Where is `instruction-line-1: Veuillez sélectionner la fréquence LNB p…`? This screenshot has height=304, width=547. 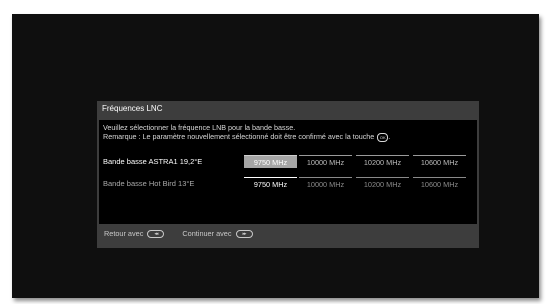 instruction-line-1: Veuillez sélectionner la fréquence LNB p… is located at coordinates (199, 127).